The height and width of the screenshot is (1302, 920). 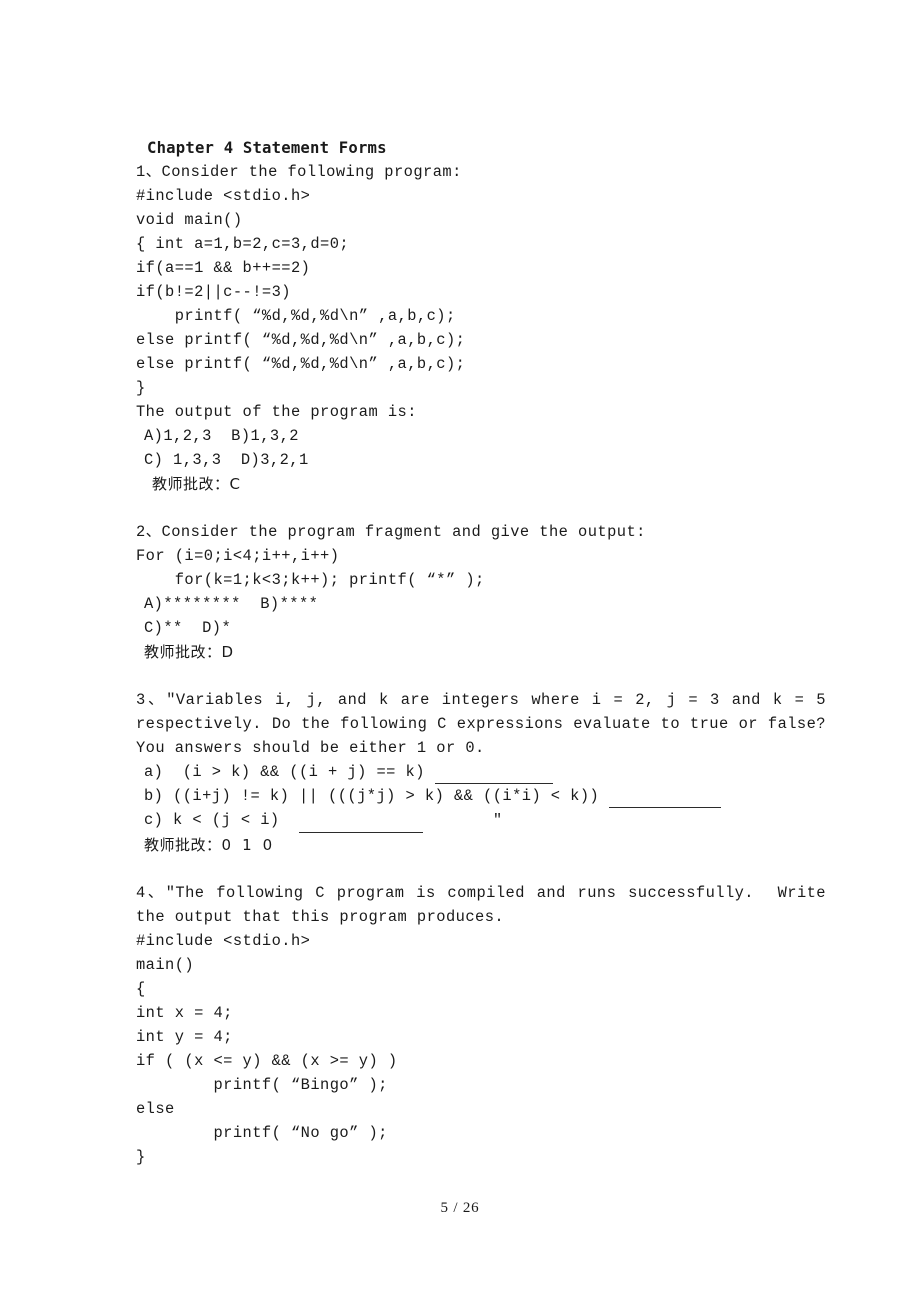 What do you see at coordinates (276, 412) in the screenshot?
I see `question-1-output-label: The output of the program is:` at bounding box center [276, 412].